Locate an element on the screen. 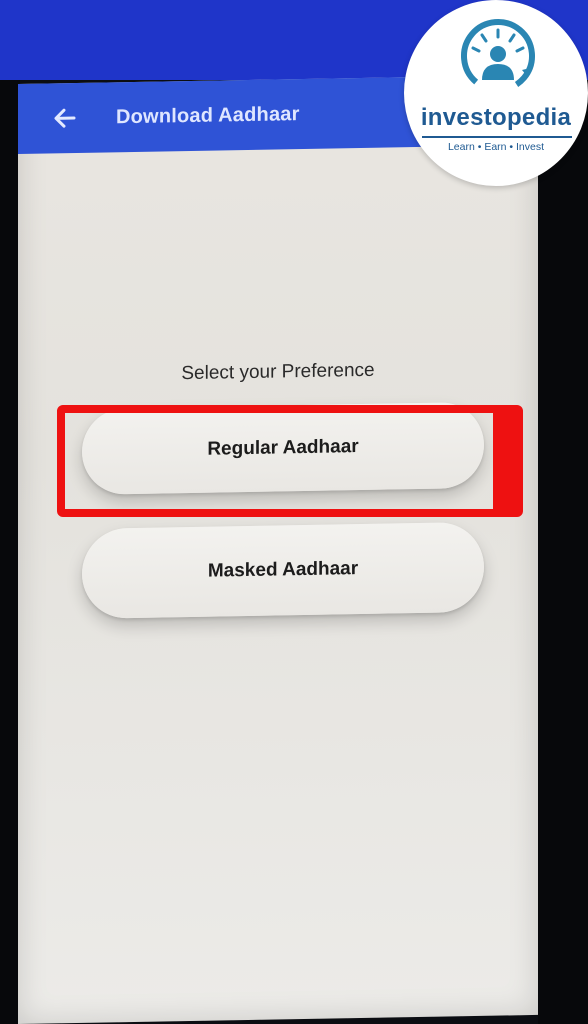  logo-divider is located at coordinates (497, 137).